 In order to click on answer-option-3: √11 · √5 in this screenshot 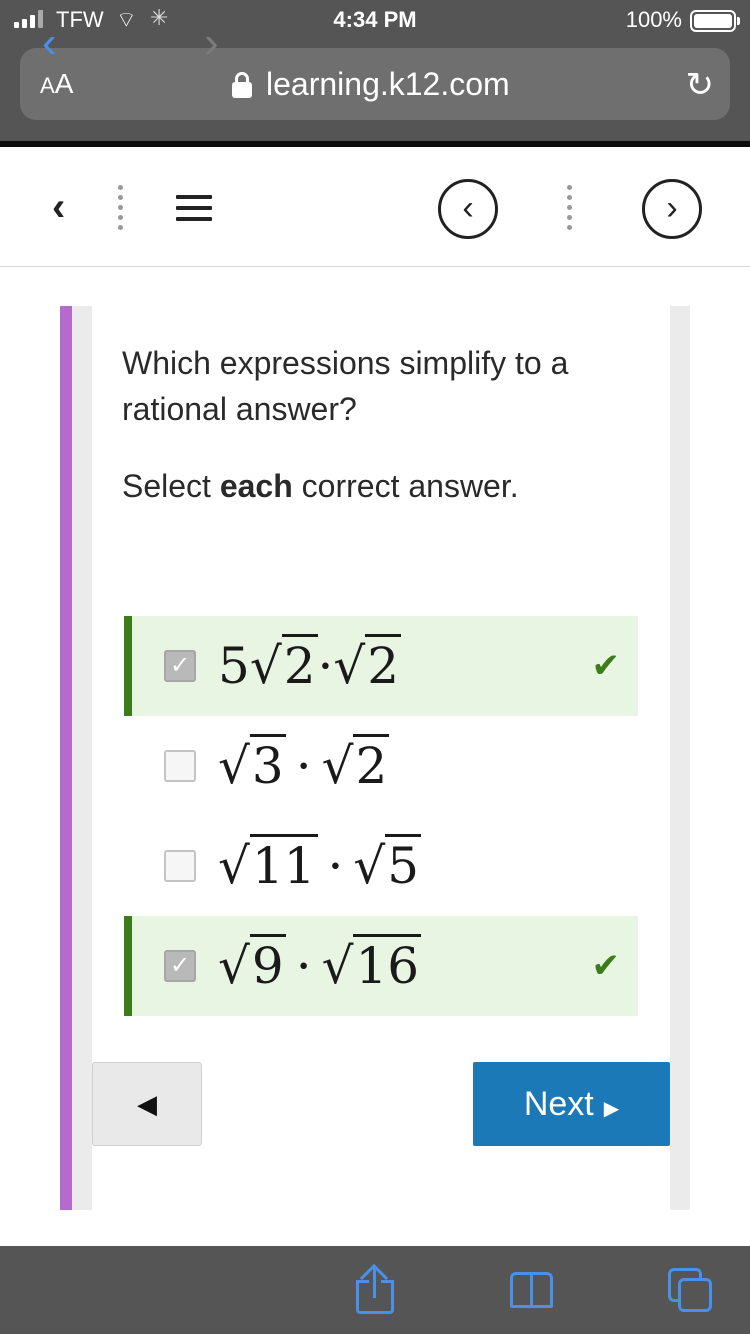, I will do `click(381, 866)`.